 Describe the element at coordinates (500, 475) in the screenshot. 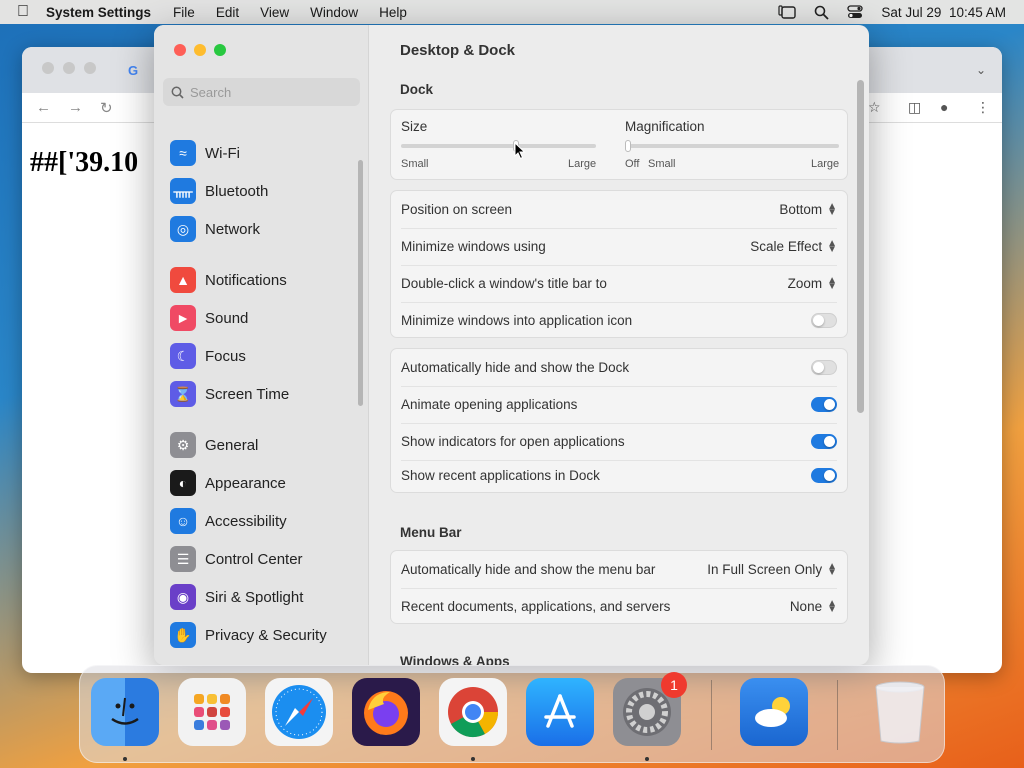

I see `show-recent-label: Show recent applications in Dock` at that location.